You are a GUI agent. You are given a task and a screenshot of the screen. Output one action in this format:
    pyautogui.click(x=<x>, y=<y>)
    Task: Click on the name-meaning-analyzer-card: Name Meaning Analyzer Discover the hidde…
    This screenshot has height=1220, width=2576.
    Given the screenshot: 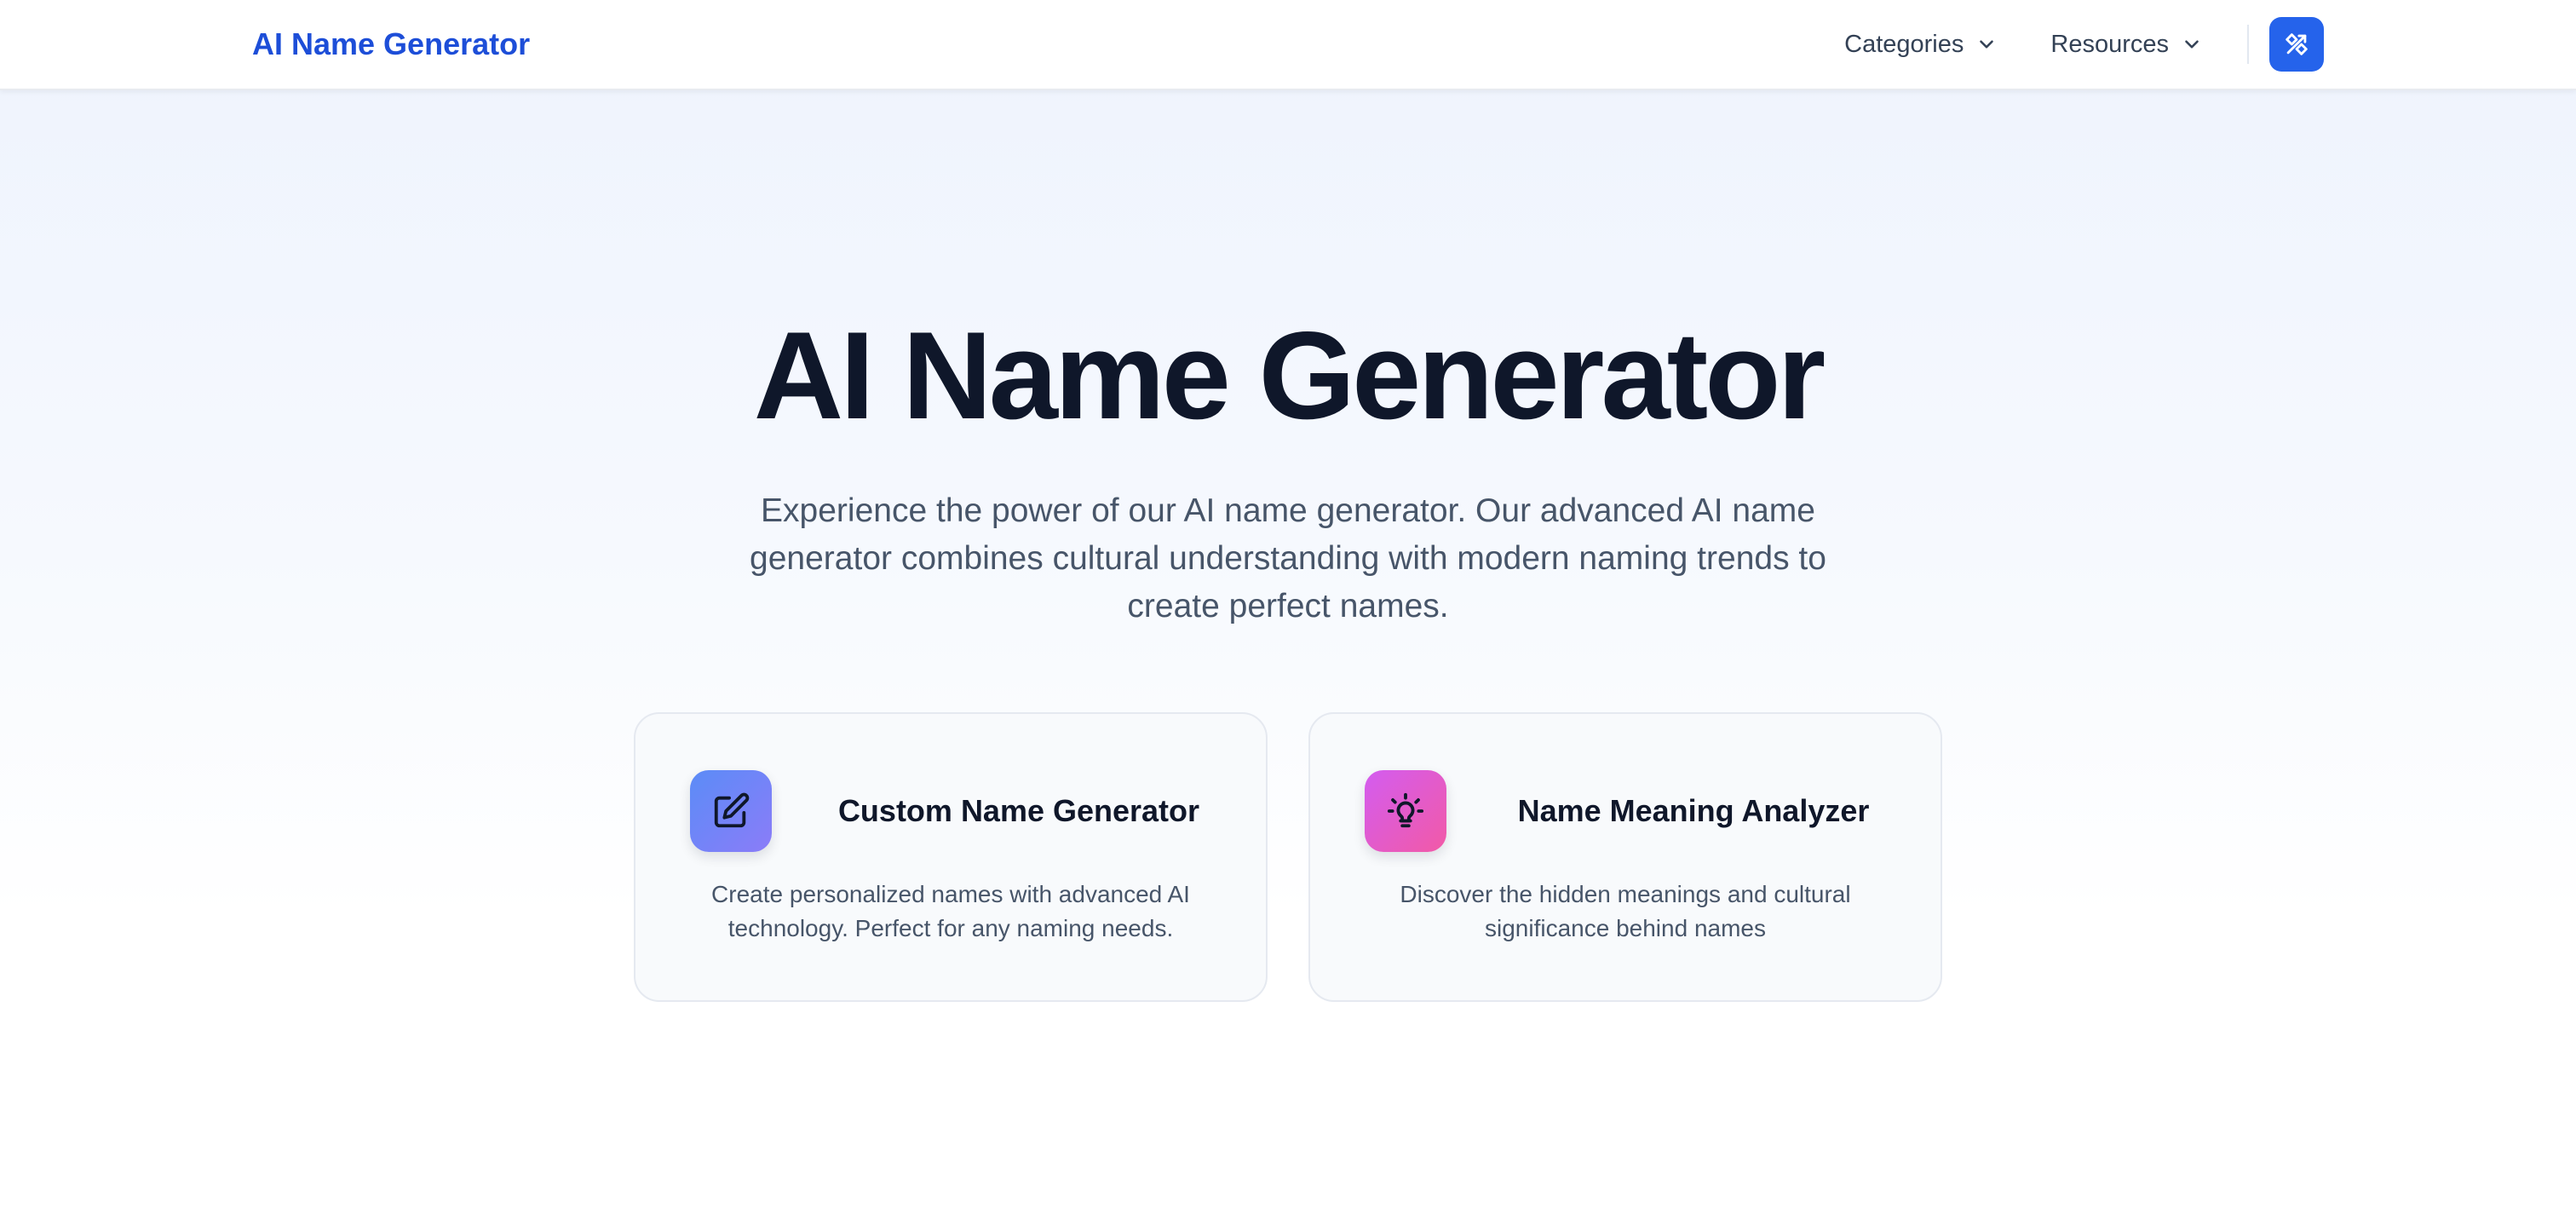 What is the action you would take?
    pyautogui.click(x=1625, y=857)
    